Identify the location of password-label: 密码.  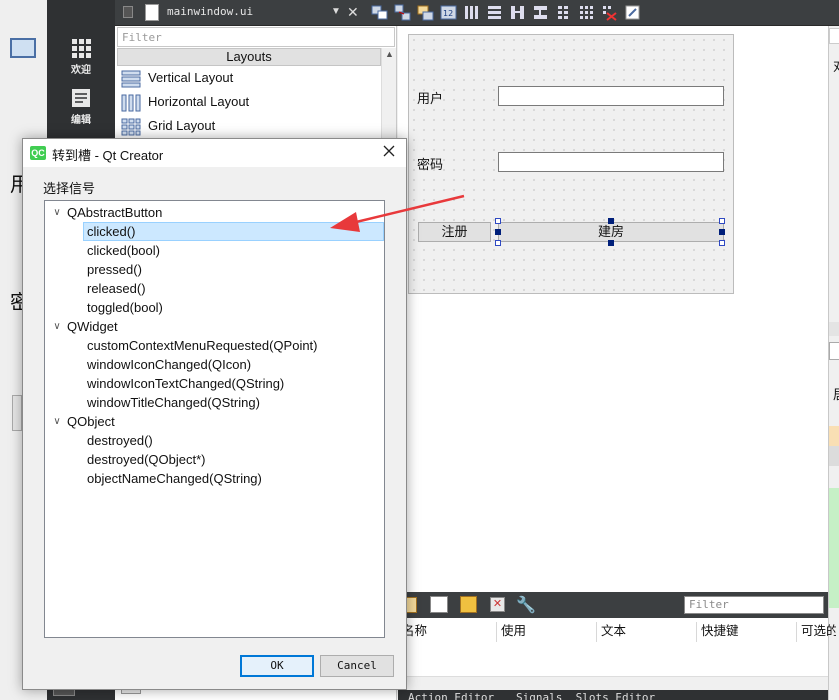
(430, 163).